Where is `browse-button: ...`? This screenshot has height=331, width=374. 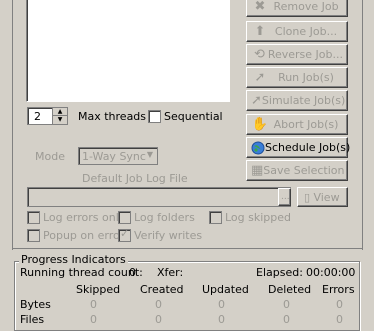 browse-button: ... is located at coordinates (284, 197).